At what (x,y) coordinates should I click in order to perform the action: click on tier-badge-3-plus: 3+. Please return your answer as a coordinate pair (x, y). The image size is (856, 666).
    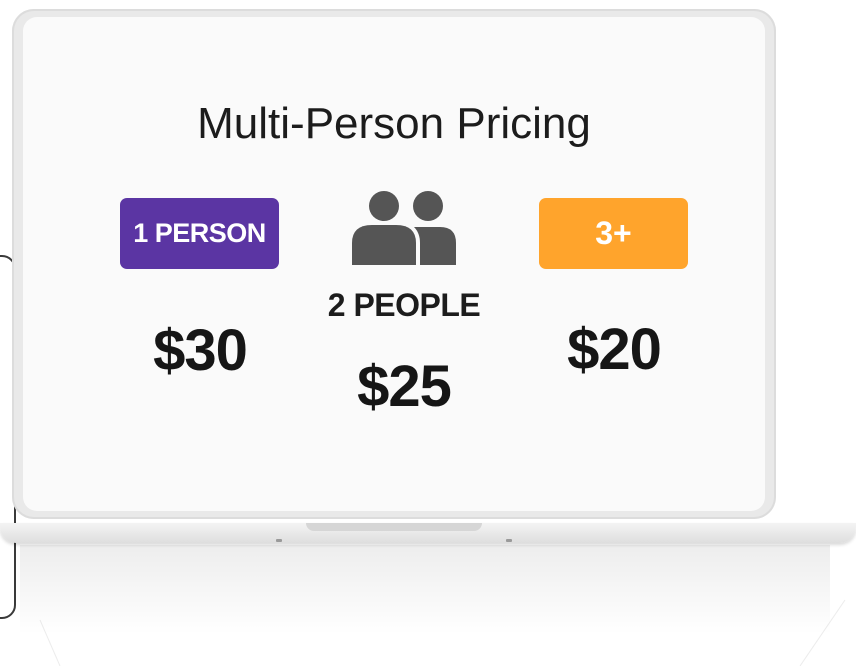
    Looking at the image, I should click on (613, 233).